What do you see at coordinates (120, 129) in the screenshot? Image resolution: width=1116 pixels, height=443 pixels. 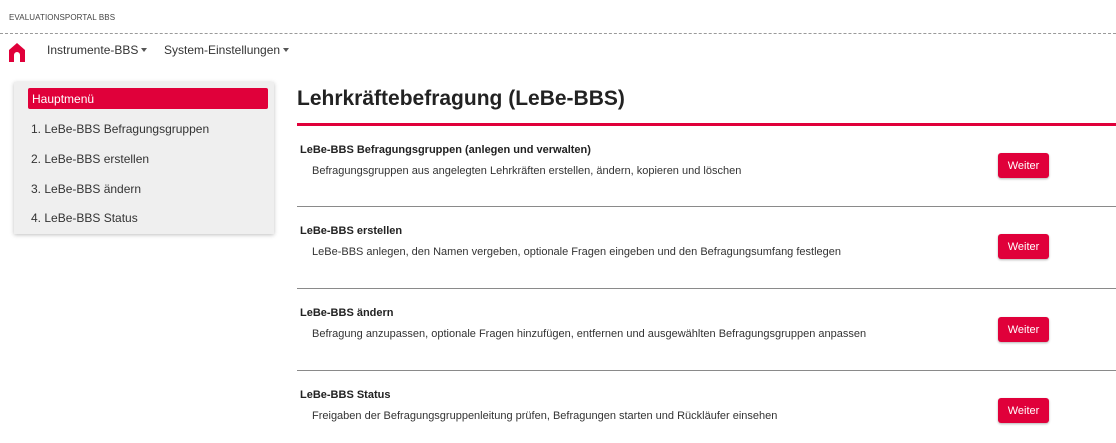 I see `sidebar-item-befragungsgruppen: 1. LeBe-BBS Befragungsgruppen` at bounding box center [120, 129].